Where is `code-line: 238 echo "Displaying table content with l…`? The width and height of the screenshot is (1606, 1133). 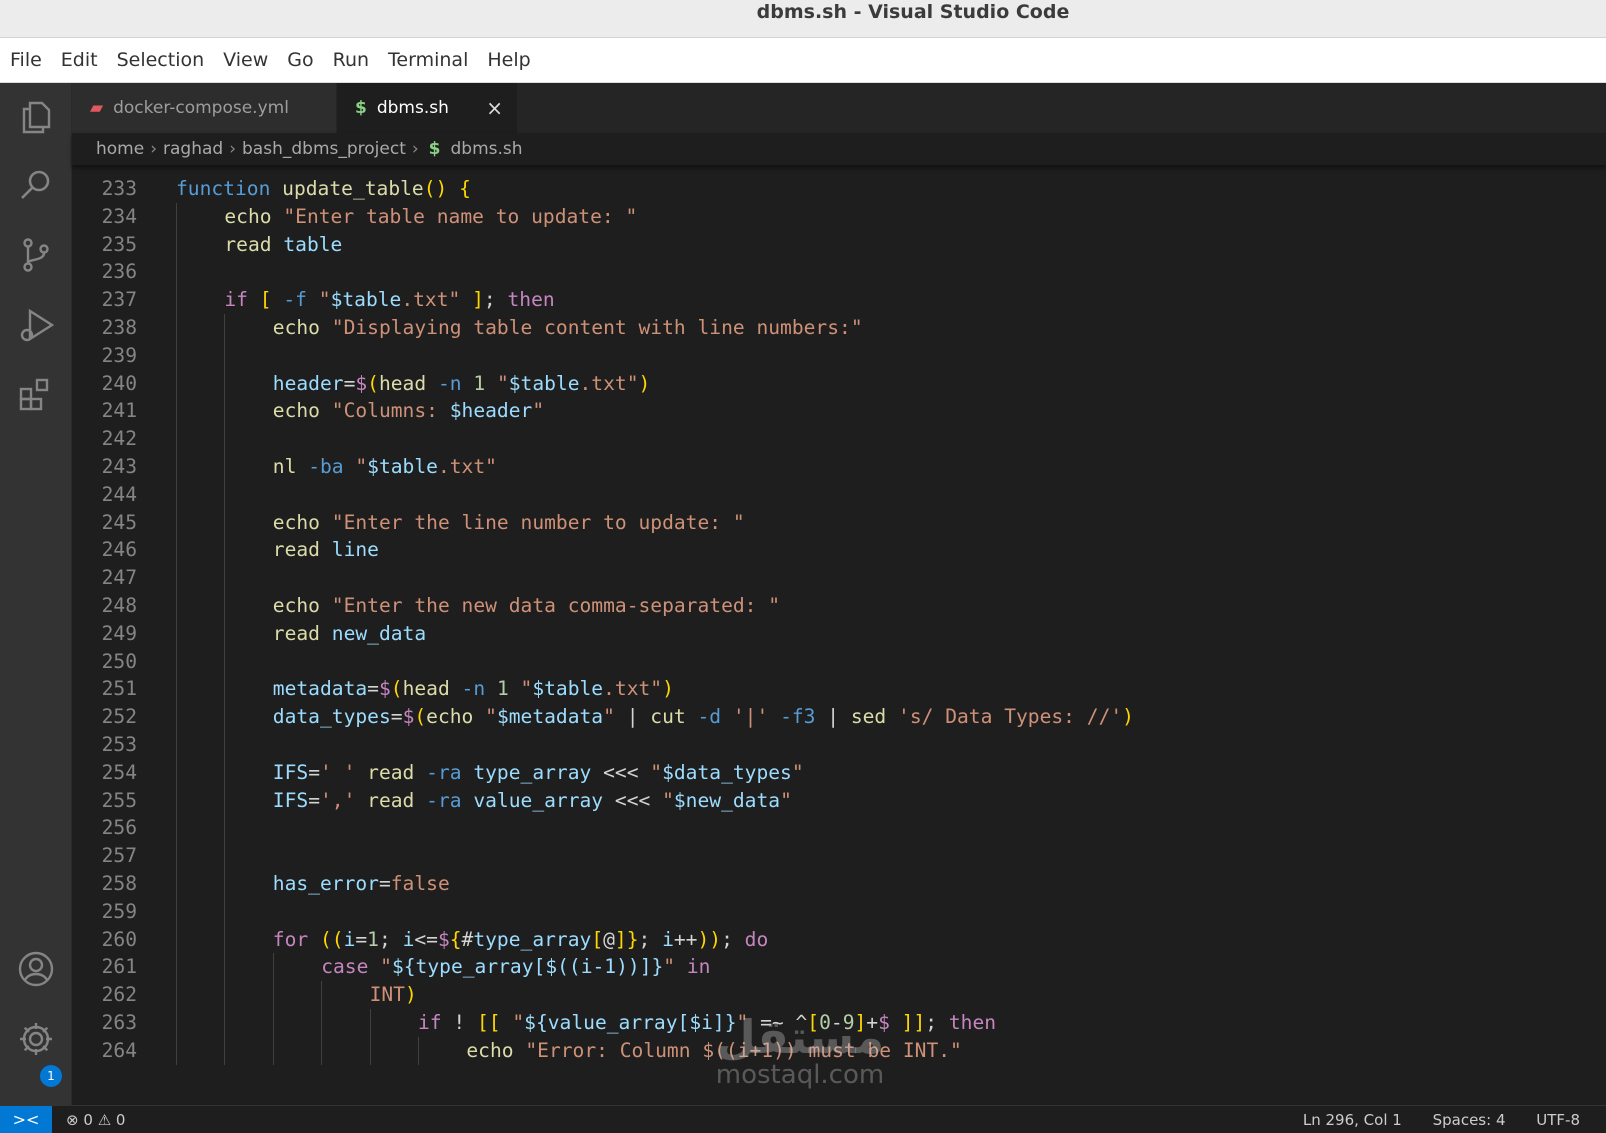 code-line: 238 echo "Displaying table content with l… is located at coordinates (839, 328).